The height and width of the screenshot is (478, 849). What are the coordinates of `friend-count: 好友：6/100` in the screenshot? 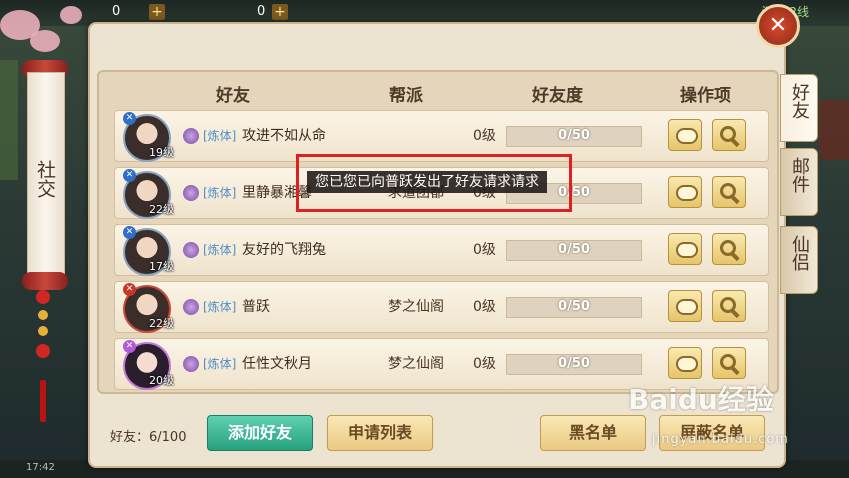 It's located at (148, 437).